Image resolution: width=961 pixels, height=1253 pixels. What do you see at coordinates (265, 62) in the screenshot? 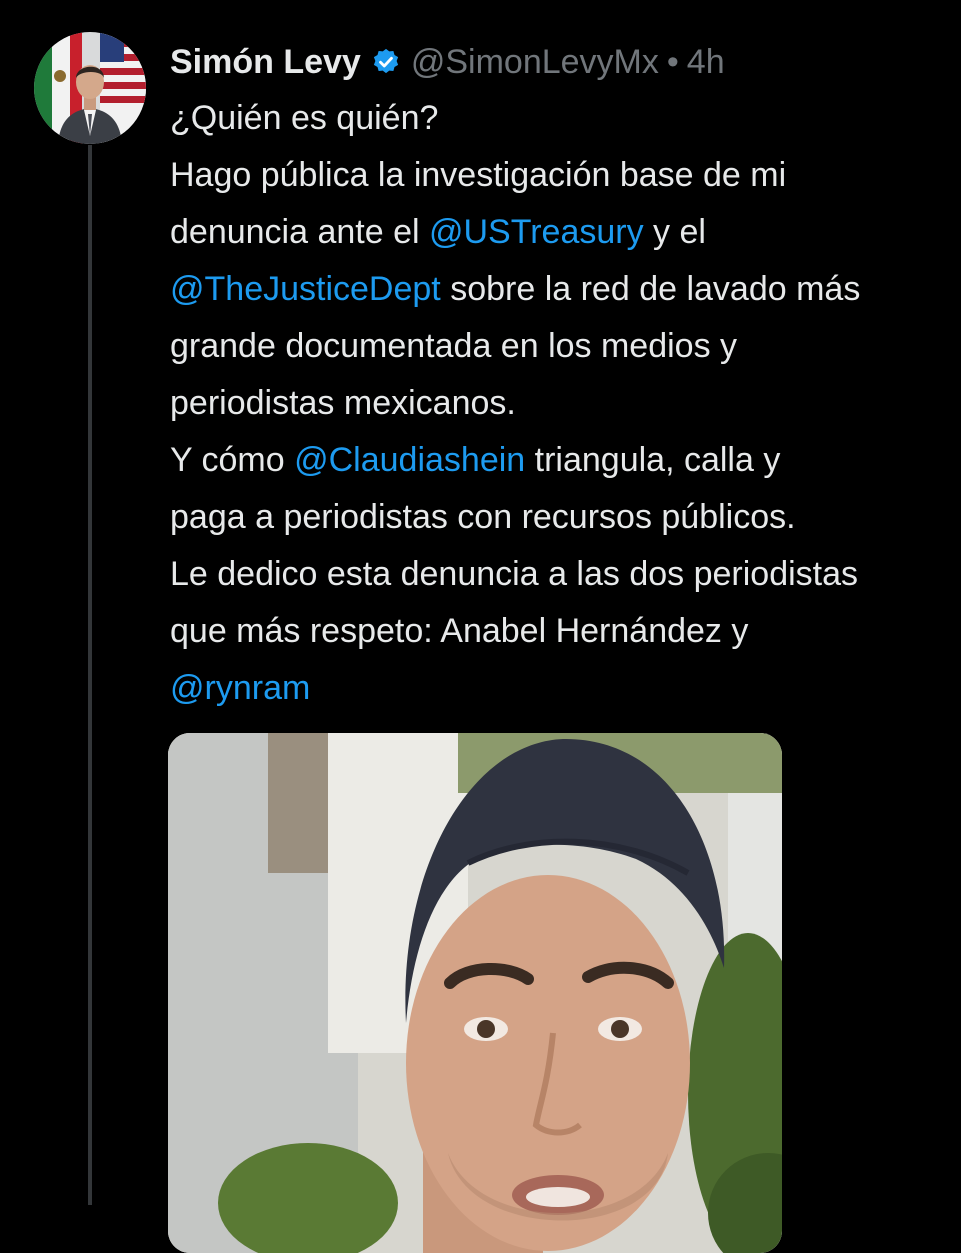
I see `author-name: Simón Levy` at bounding box center [265, 62].